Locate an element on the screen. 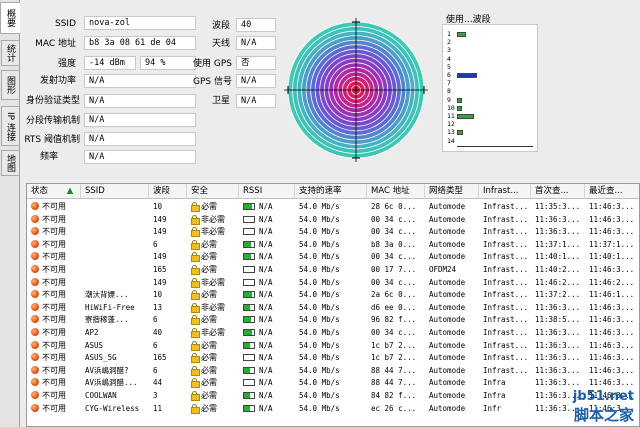 The height and width of the screenshot is (427, 640). auth-type-value: N/A is located at coordinates (140, 101).